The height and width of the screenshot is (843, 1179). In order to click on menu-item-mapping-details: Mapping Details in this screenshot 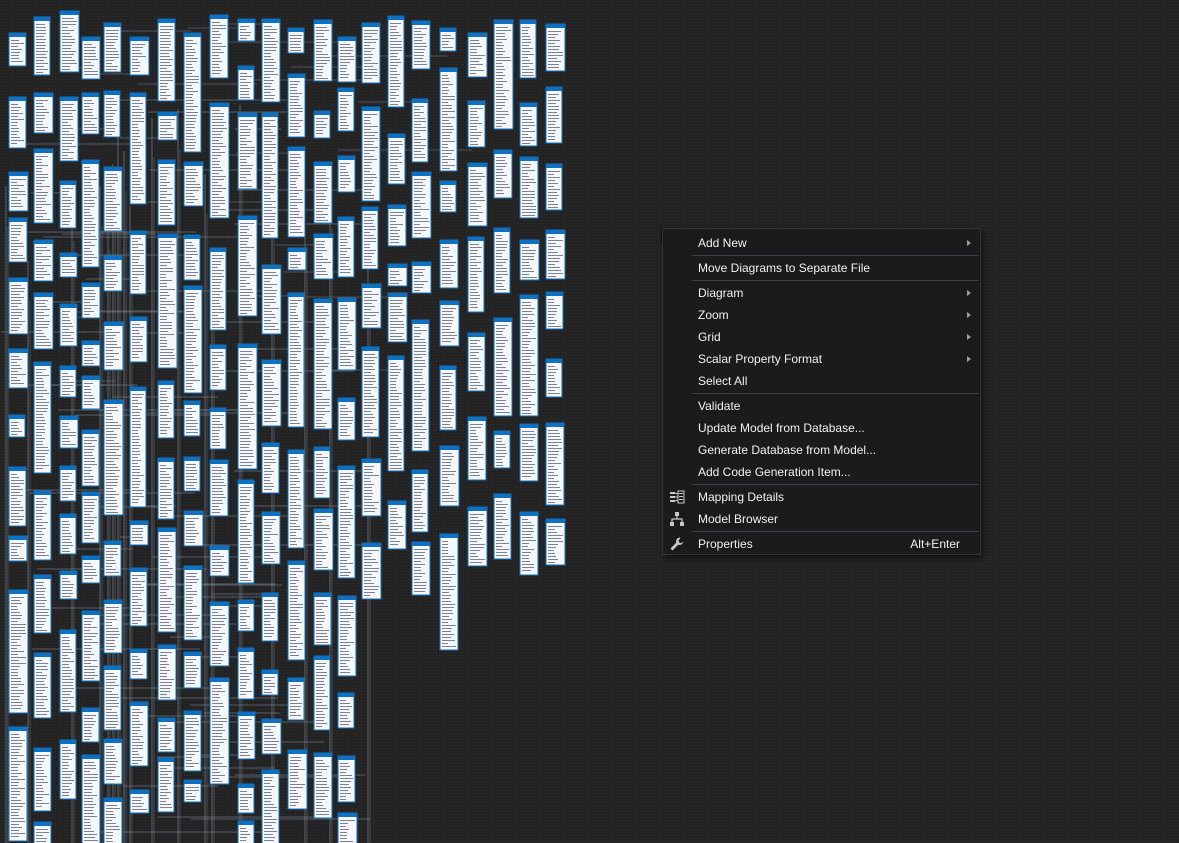, I will do `click(821, 497)`.